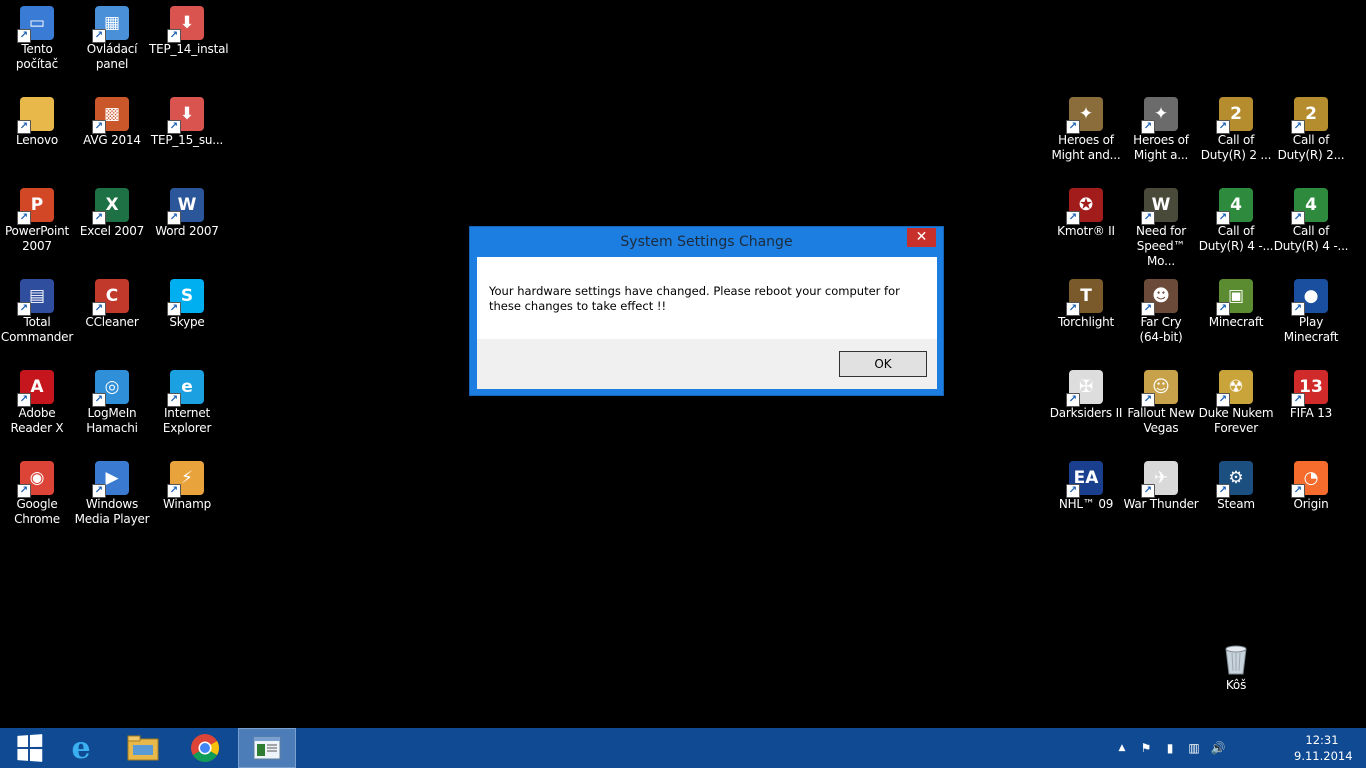 This screenshot has height=768, width=1366. What do you see at coordinates (1234, 297) in the screenshot?
I see `minecraft-icon: ▣ ↗` at bounding box center [1234, 297].